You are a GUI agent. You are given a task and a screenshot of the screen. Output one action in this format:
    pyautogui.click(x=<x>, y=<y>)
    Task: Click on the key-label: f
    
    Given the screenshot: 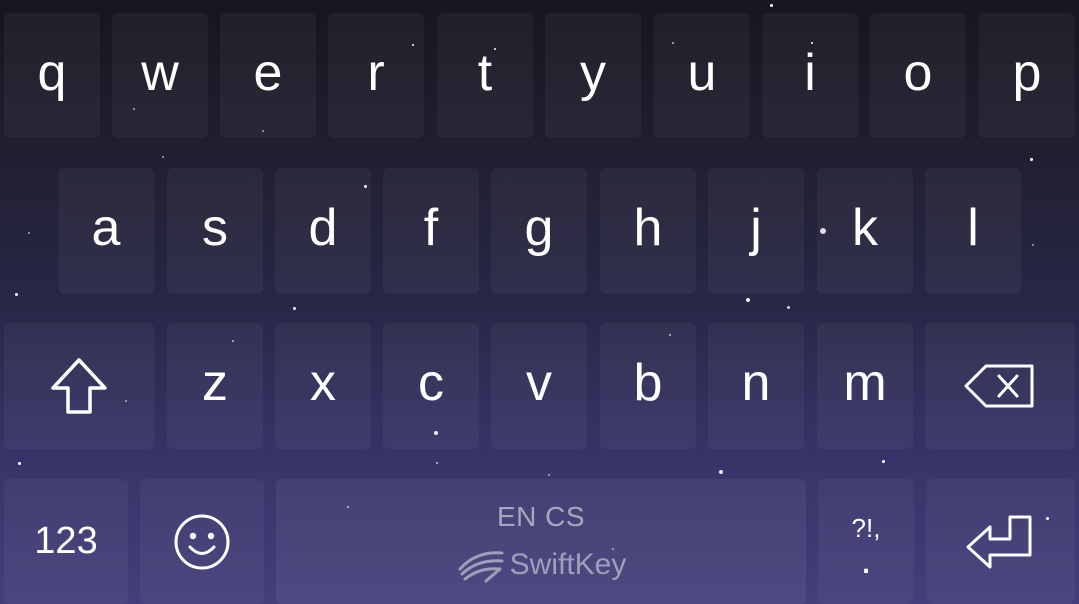 What is the action you would take?
    pyautogui.click(x=431, y=228)
    